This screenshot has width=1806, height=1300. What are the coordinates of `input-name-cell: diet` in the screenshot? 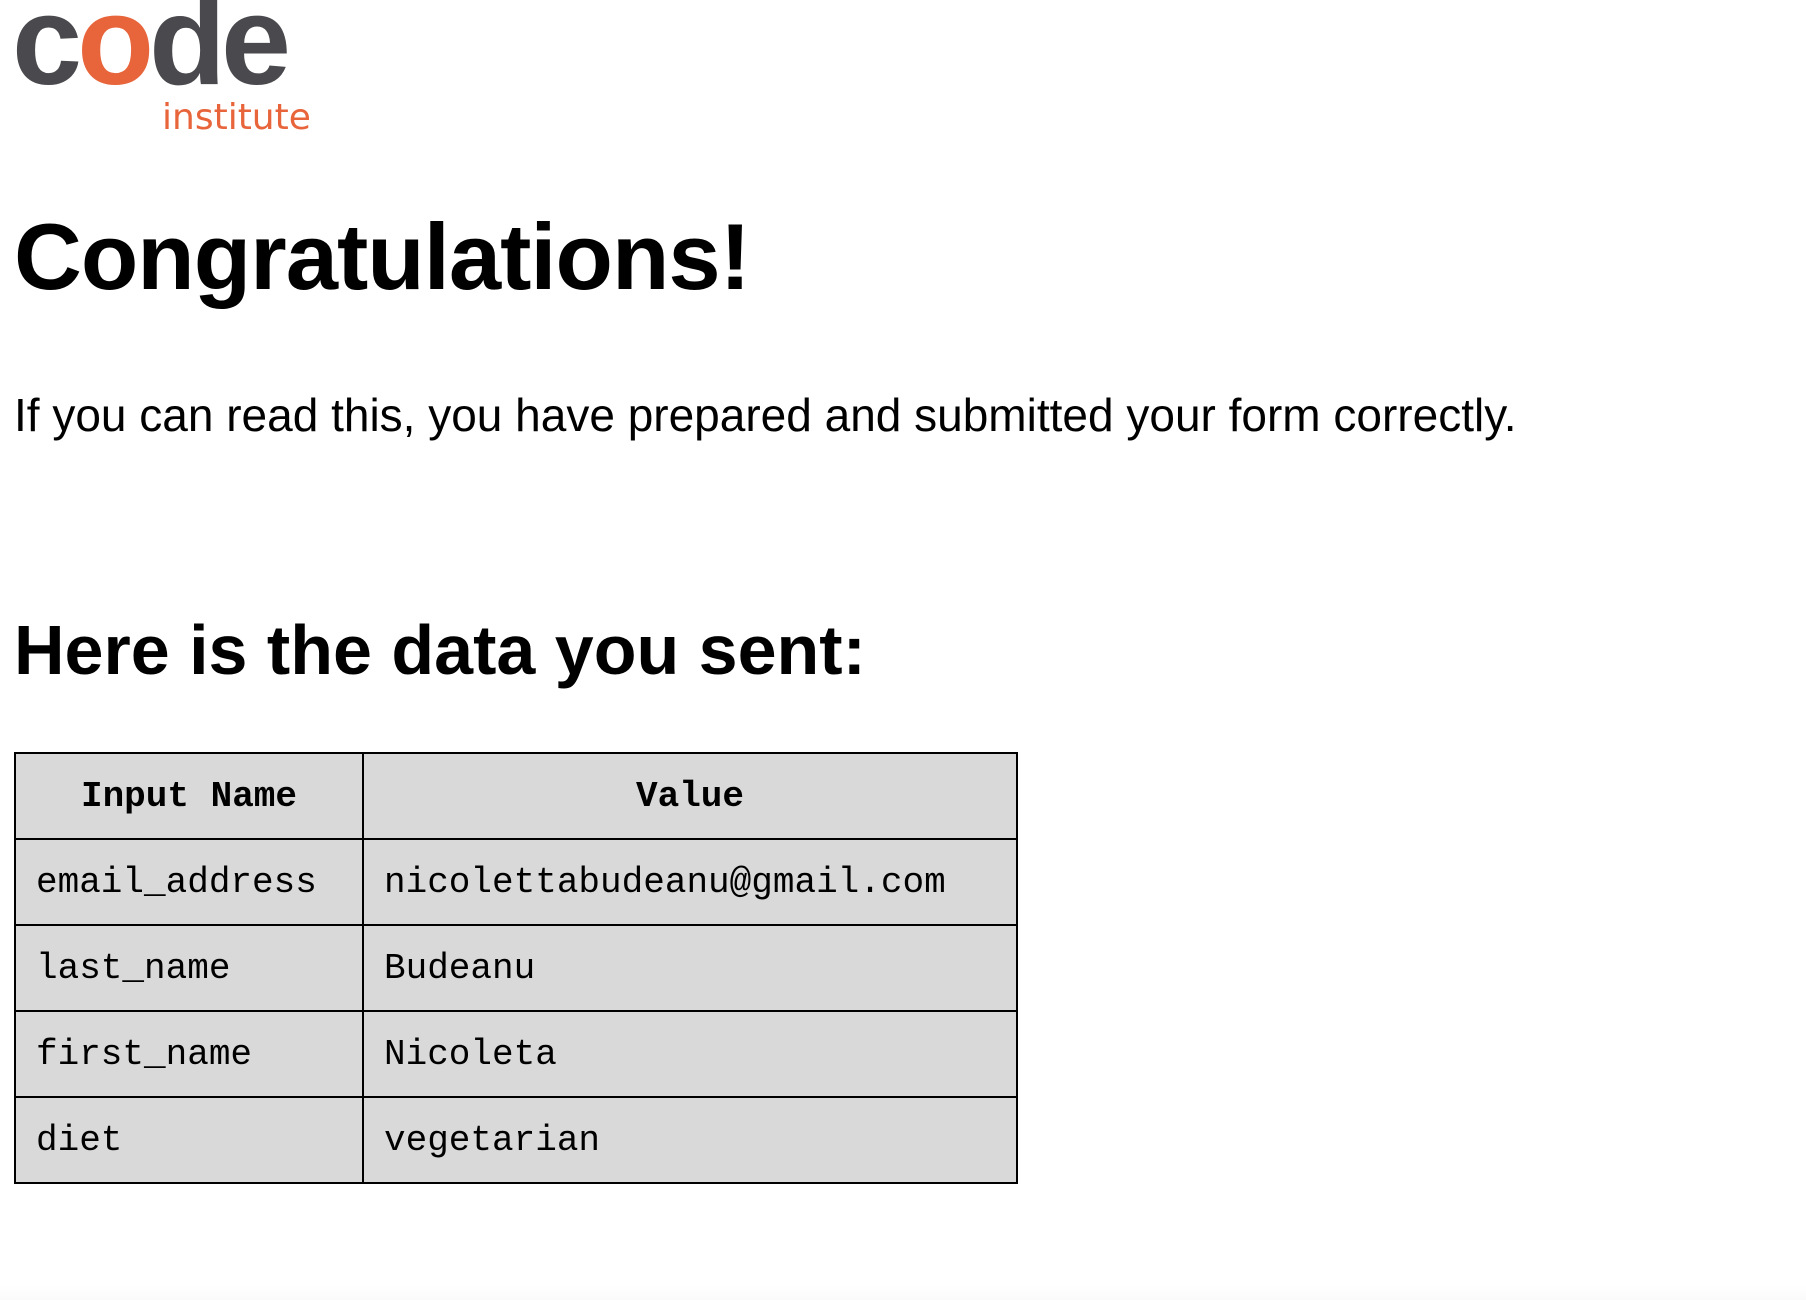 It's located at (189, 1140).